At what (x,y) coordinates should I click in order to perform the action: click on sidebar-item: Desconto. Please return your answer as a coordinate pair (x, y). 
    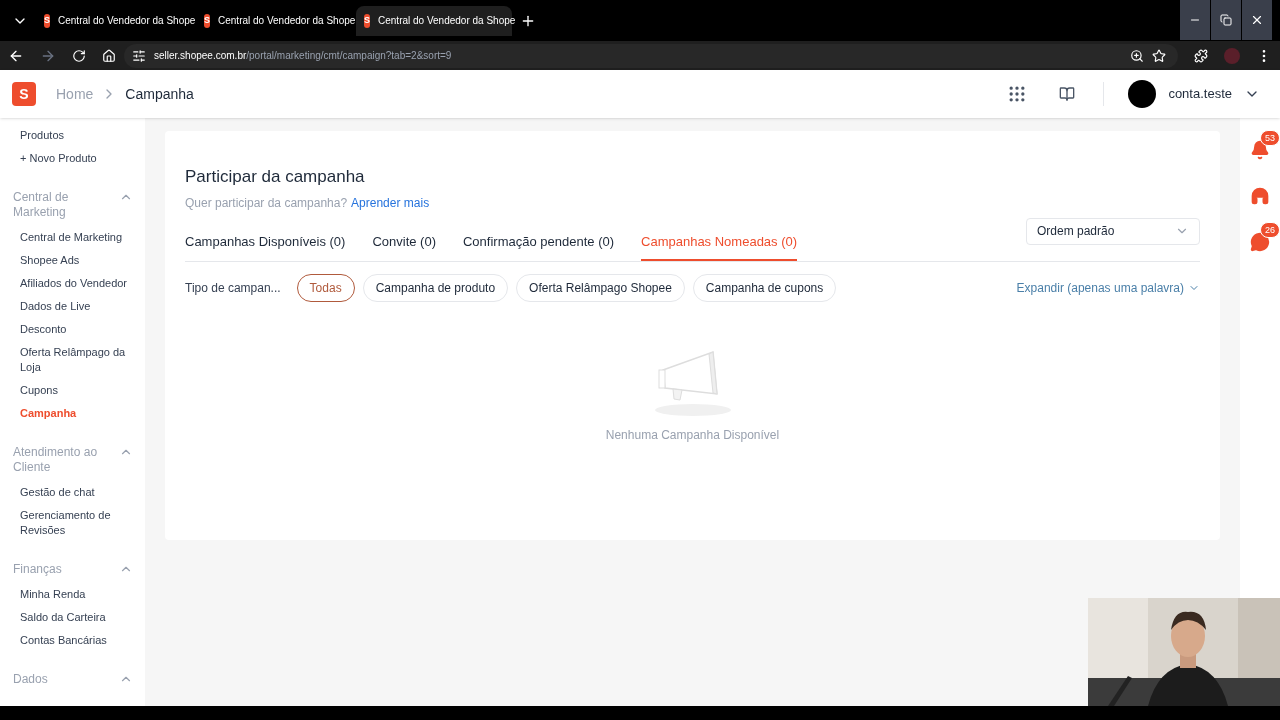
    Looking at the image, I should click on (73, 329).